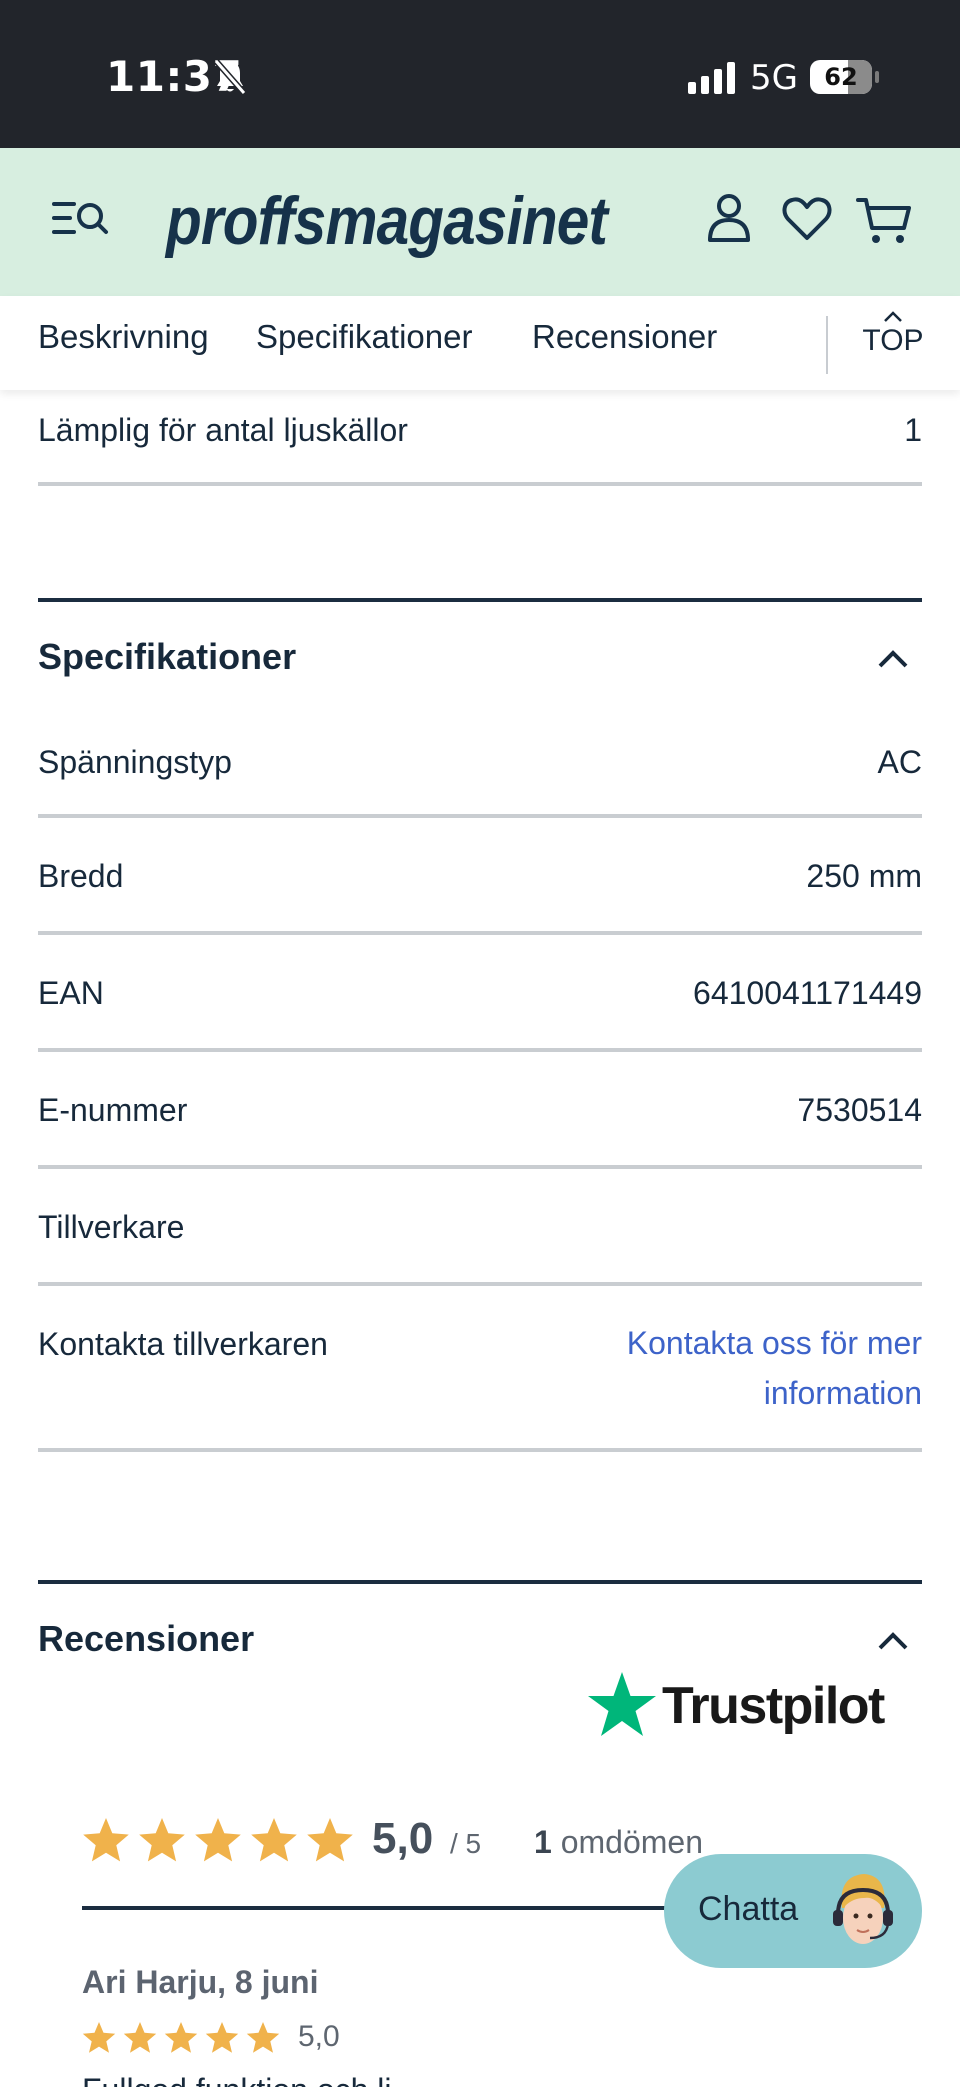 The image size is (960, 2087). I want to click on cart-icon, so click(884, 220).